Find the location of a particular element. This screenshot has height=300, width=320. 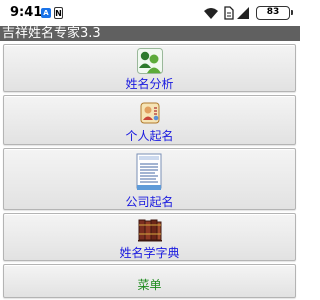

person-scroll-icon is located at coordinates (149, 113).